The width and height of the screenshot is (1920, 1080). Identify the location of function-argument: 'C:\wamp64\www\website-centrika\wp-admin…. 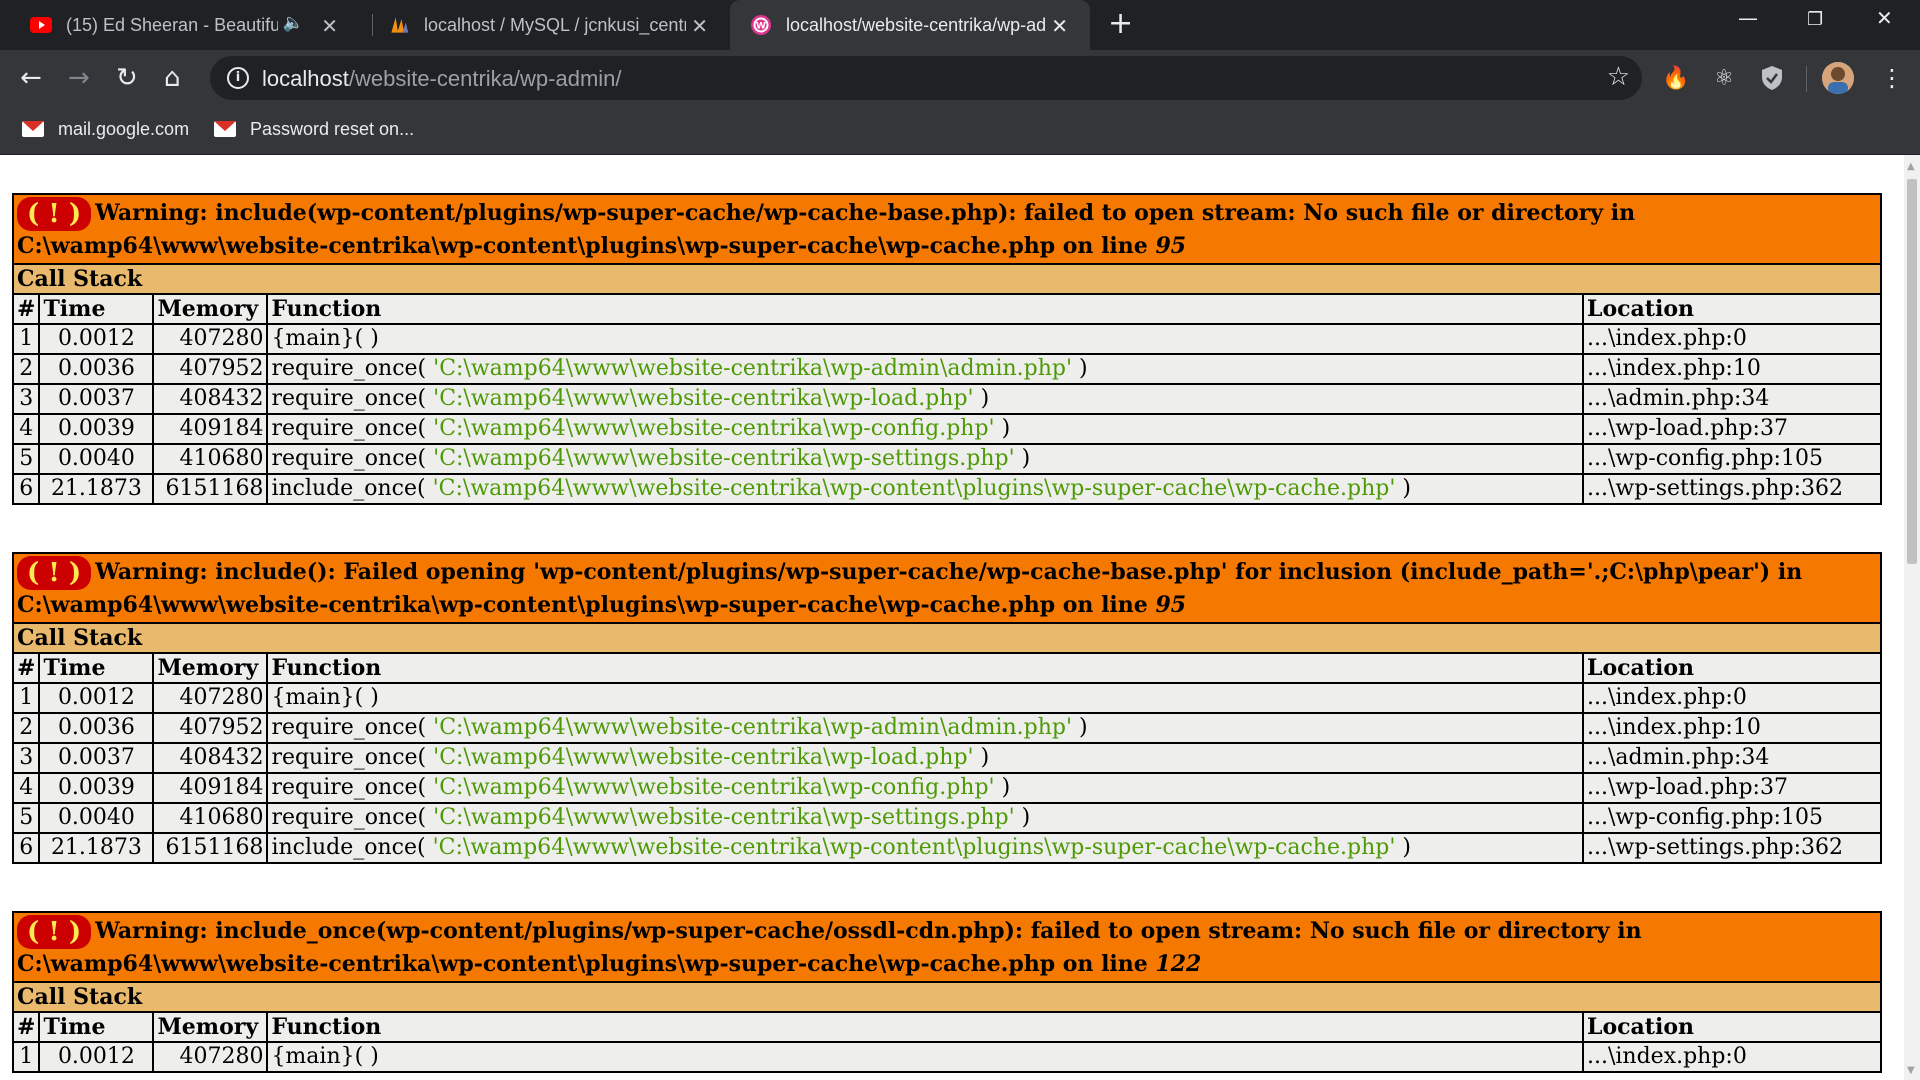
(753, 368).